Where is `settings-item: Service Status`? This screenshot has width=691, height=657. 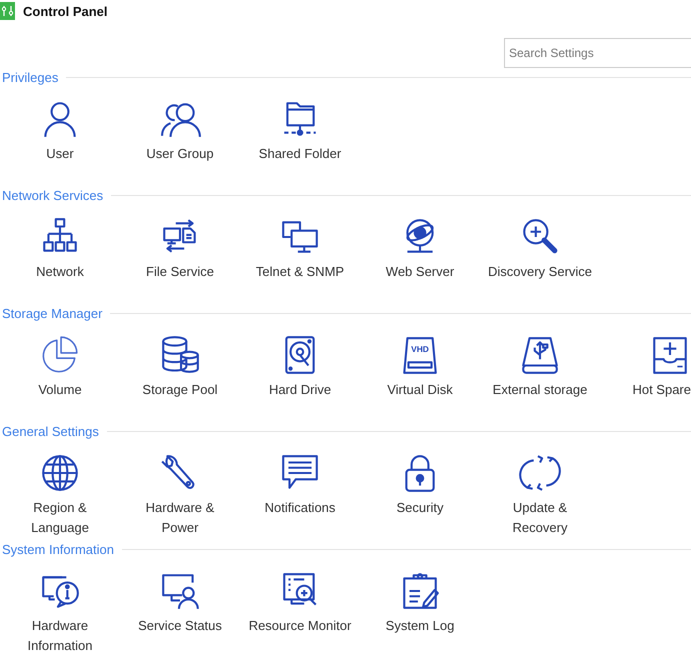
settings-item: Service Status is located at coordinates (180, 607).